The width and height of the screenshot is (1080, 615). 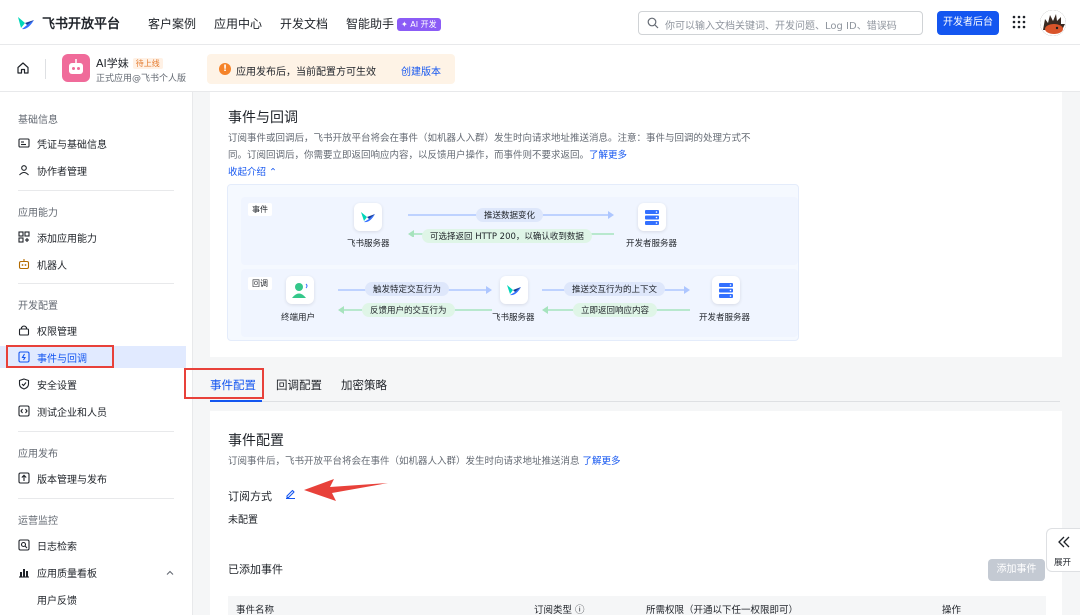 What do you see at coordinates (112, 63) in the screenshot?
I see `app-name-text: AI学妹` at bounding box center [112, 63].